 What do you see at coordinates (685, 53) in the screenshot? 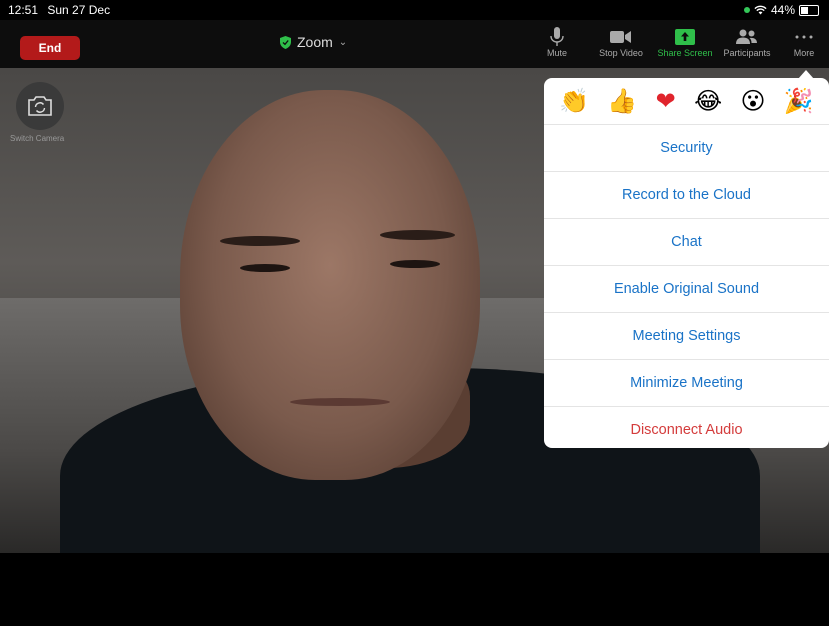
I see `share-screen-label: Share Screen` at bounding box center [685, 53].